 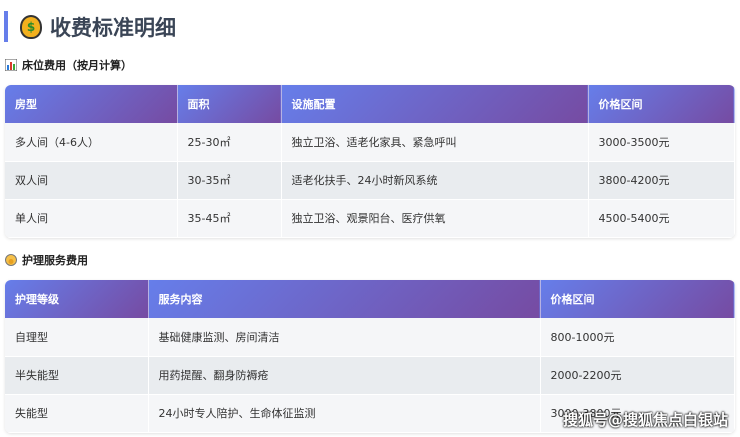 I want to click on bar-chart-icon, so click(x=11, y=65).